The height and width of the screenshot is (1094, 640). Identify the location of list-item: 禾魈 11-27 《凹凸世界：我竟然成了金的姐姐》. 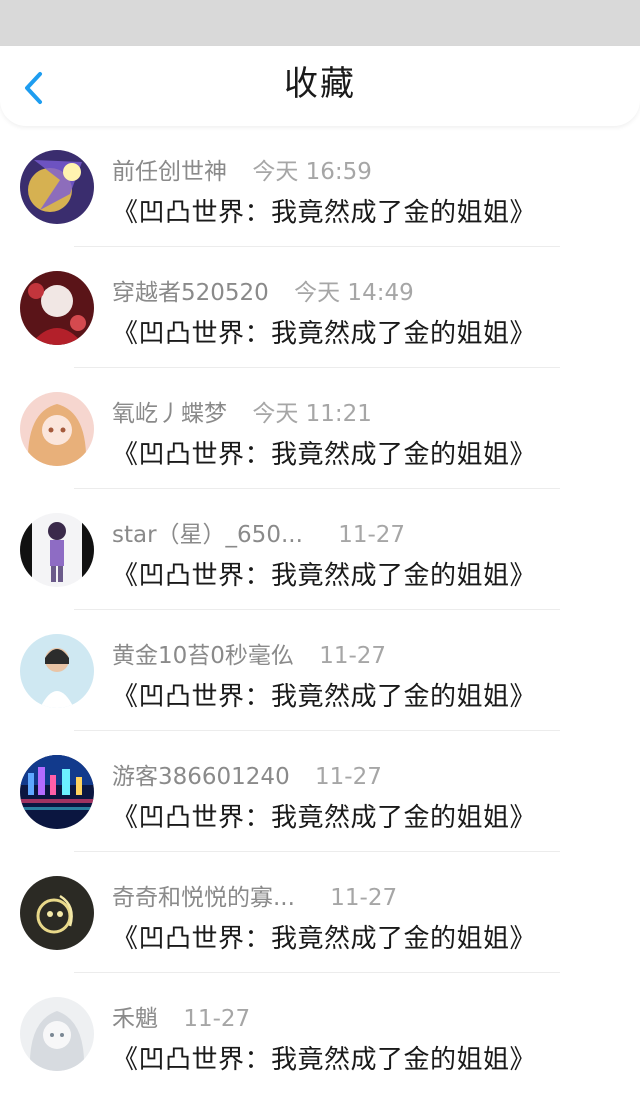
(320, 1033).